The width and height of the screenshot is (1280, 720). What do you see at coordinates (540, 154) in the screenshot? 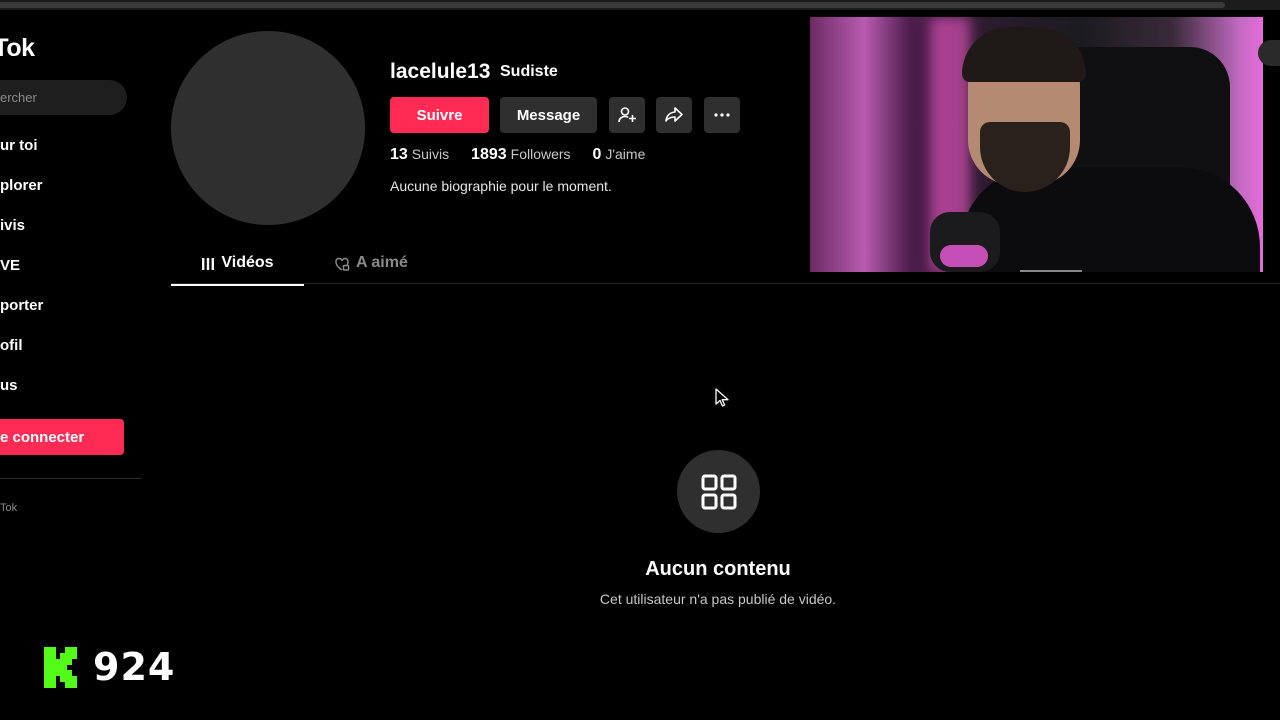
I see `followers-label: Followers` at bounding box center [540, 154].